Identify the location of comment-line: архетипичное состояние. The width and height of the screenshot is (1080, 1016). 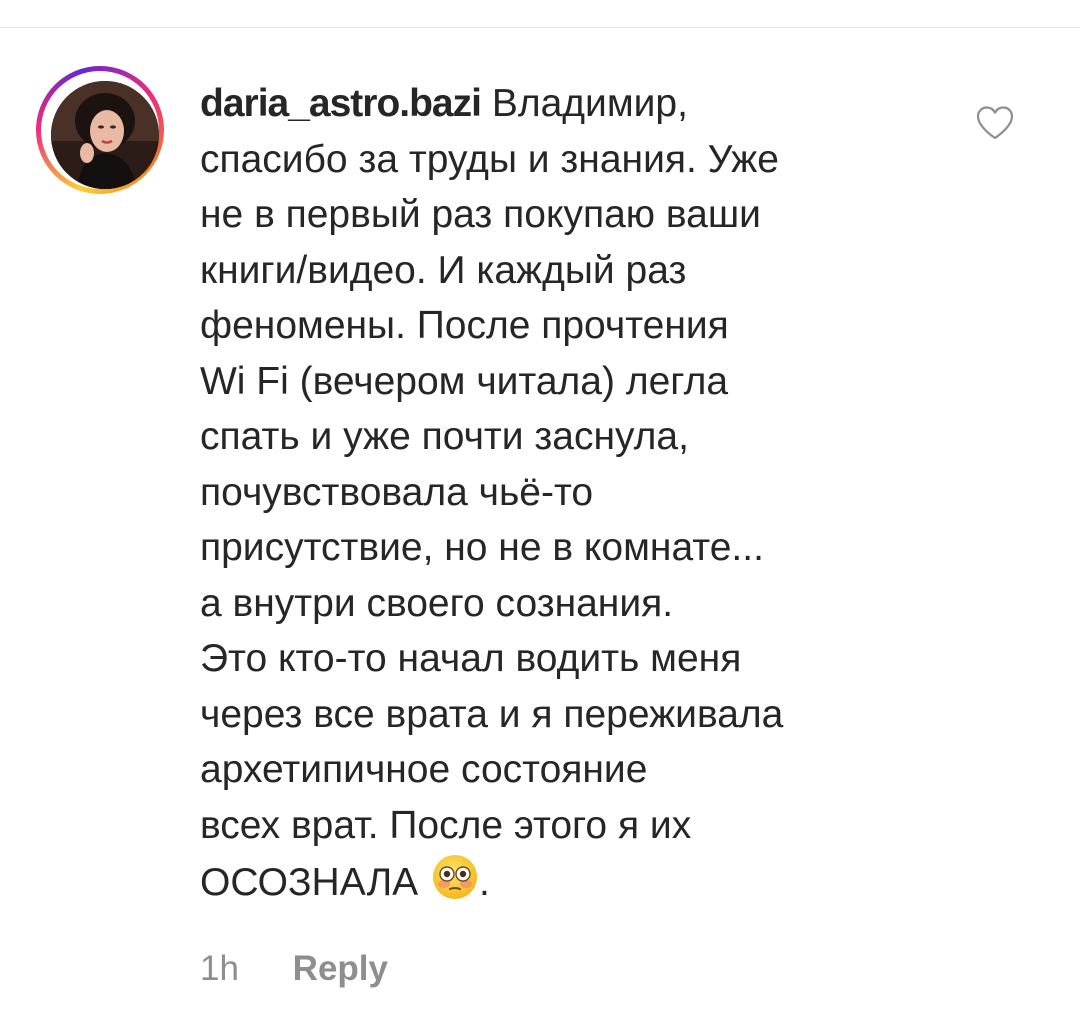
(424, 769).